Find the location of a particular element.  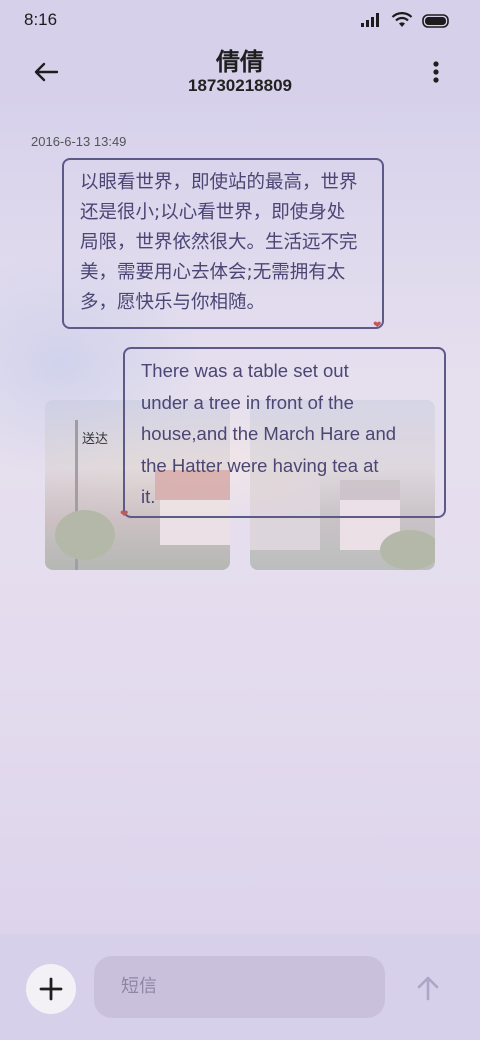

delivery-status: 送达 is located at coordinates (95, 439).